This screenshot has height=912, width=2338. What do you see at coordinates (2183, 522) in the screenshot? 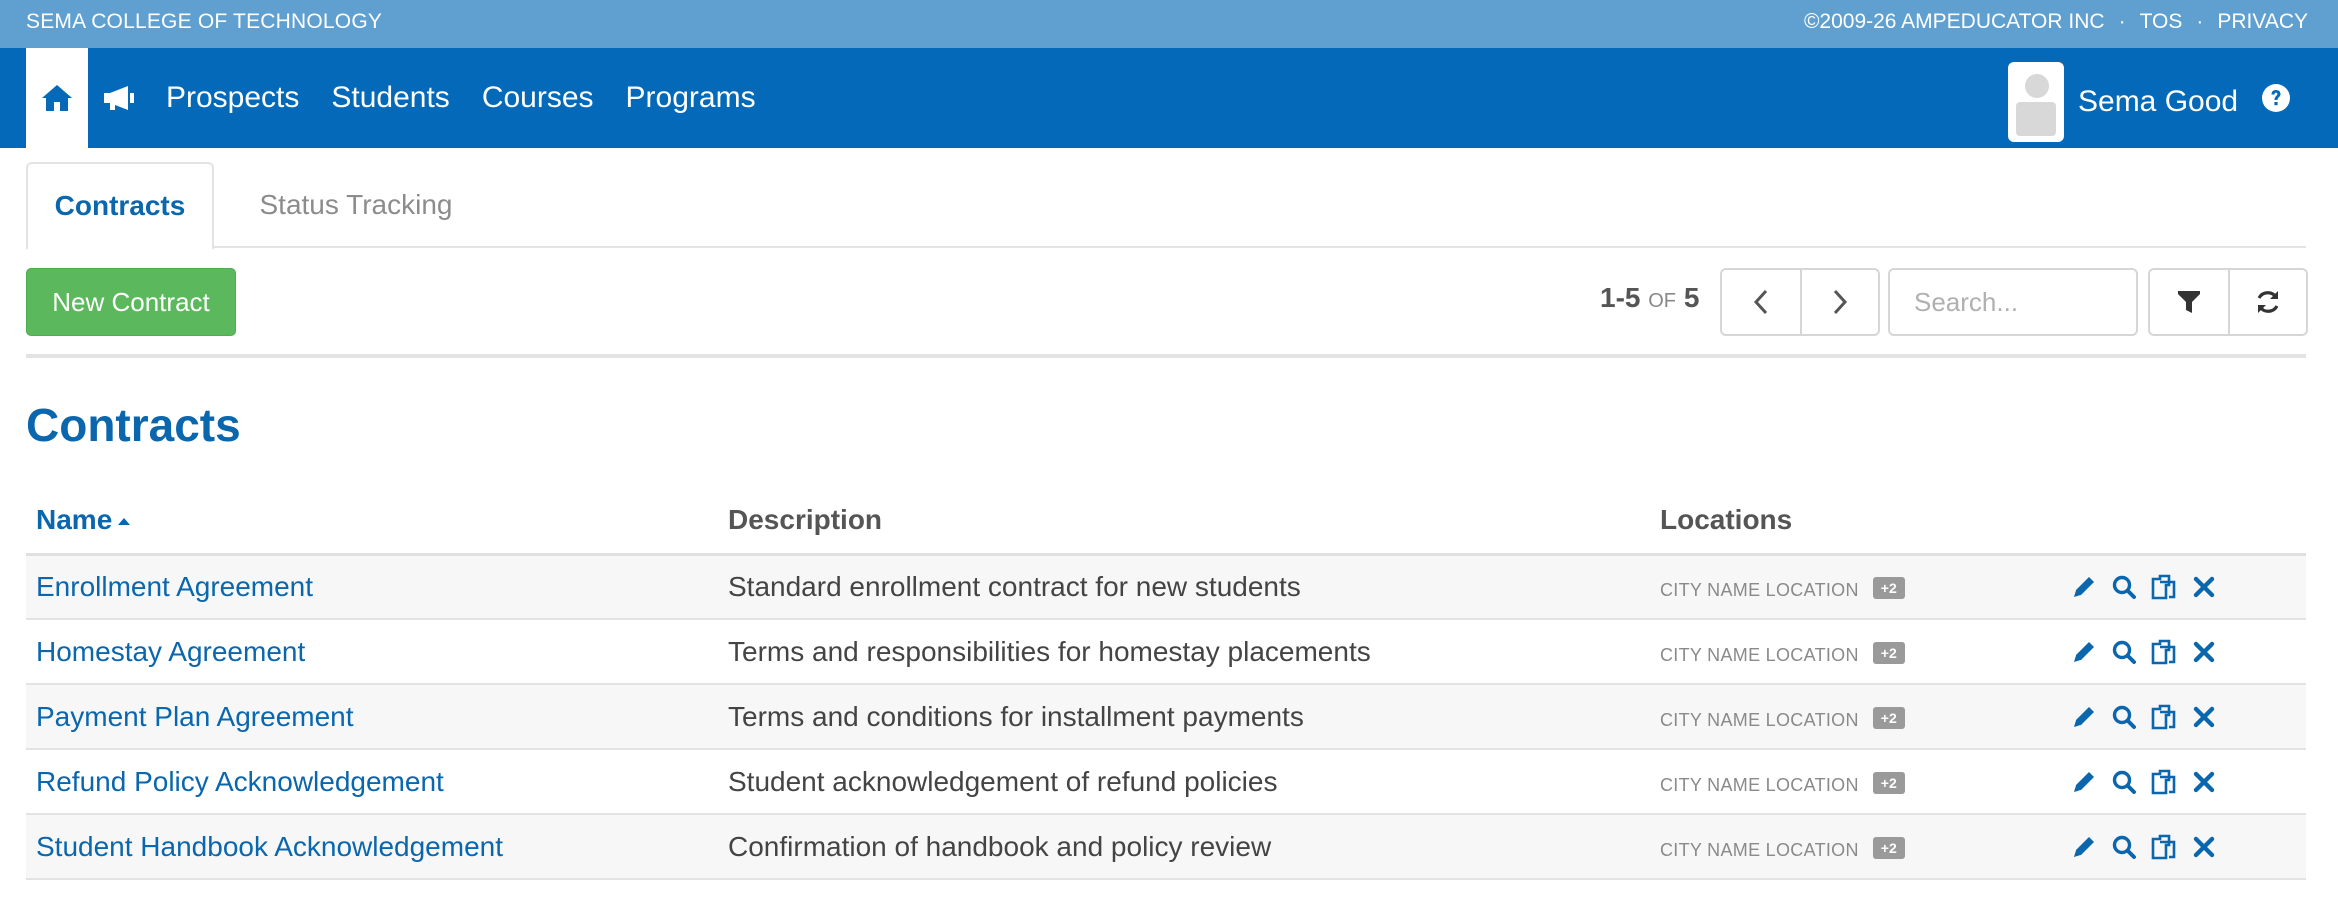
I see `column-header-actions` at bounding box center [2183, 522].